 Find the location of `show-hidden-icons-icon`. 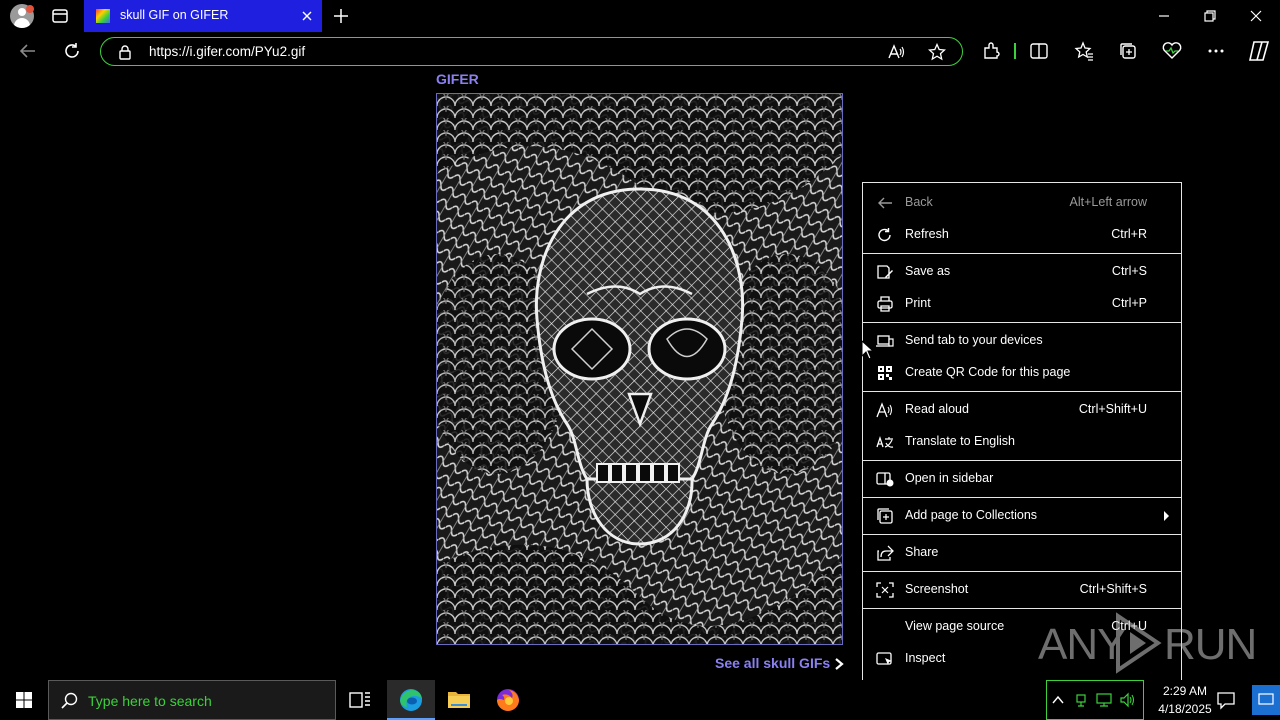

show-hidden-icons-icon is located at coordinates (1058, 700).